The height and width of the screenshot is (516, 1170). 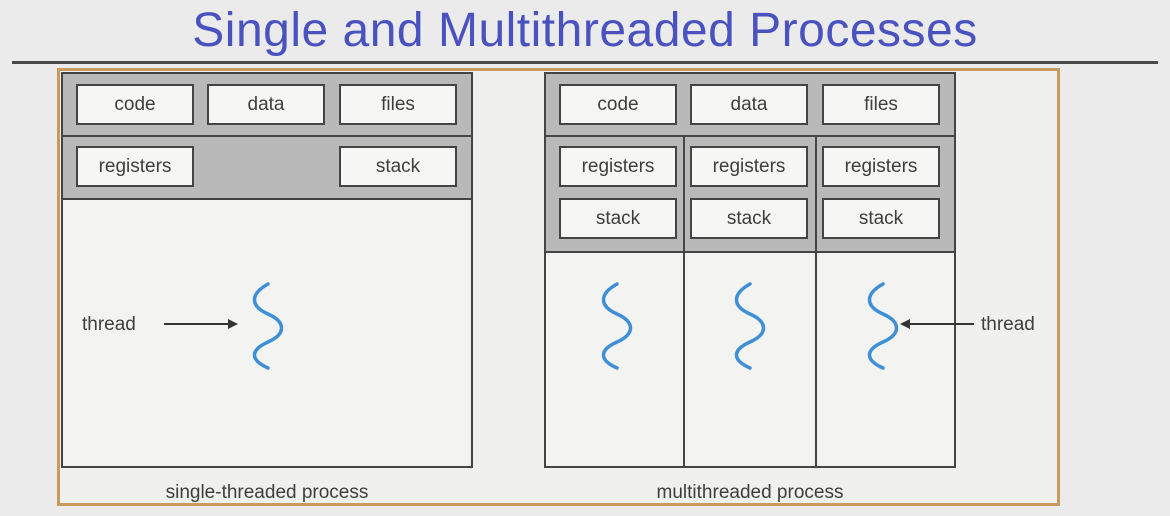 What do you see at coordinates (883, 326) in the screenshot?
I see `thread-3-wave-icon` at bounding box center [883, 326].